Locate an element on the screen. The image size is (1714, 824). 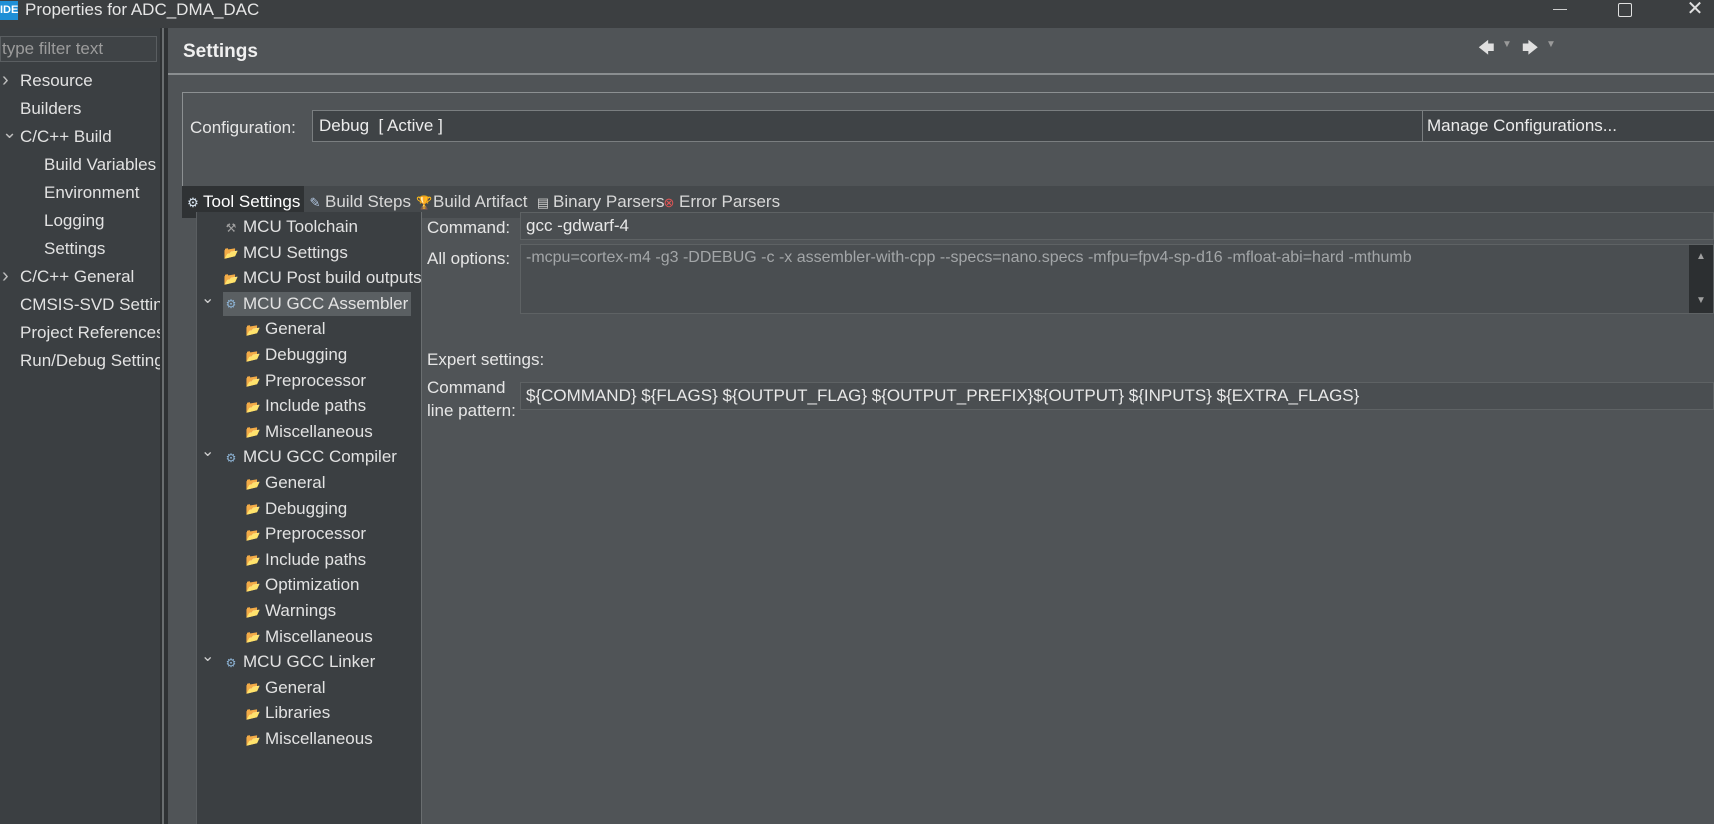
tree-item-mcu-settings: 📂 MCU Settings is located at coordinates (285, 253).